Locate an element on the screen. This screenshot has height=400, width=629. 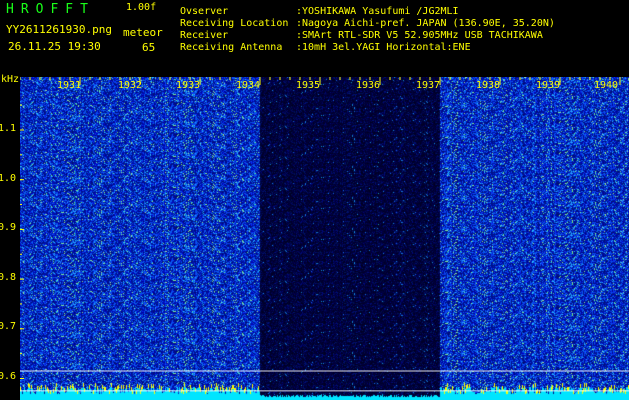
y-tick-label: 0.8 is located at coordinates (8, 277).